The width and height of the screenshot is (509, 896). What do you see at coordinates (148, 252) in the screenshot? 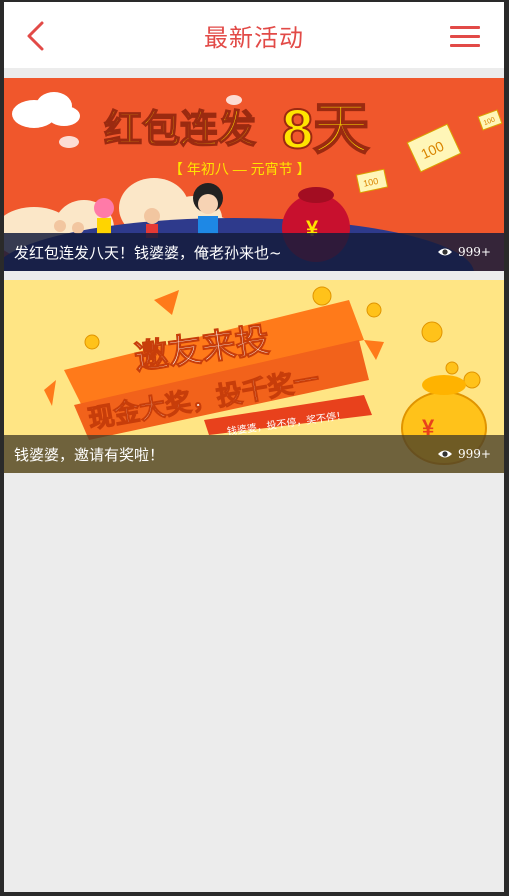
I see `activity-title: 发红包连发八天！钱婆婆，俺老孙来也~` at bounding box center [148, 252].